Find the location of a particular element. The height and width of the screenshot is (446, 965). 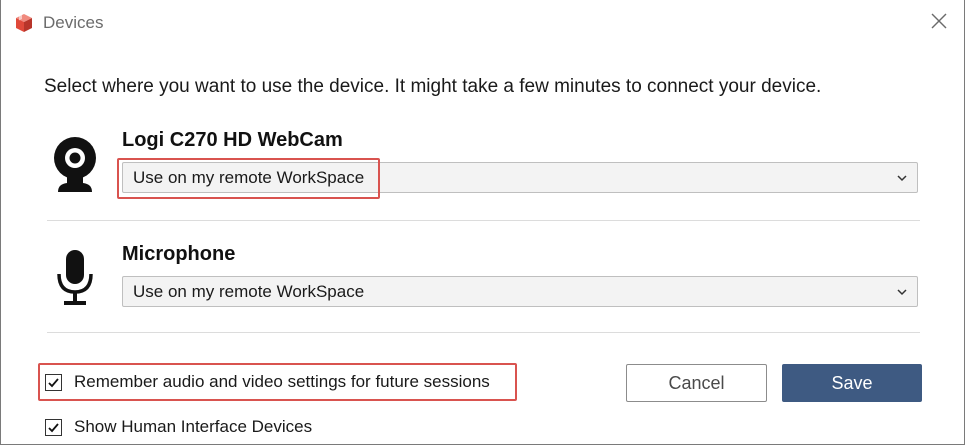

microphone-usage-select: Use on my remote WorkSpace is located at coordinates (520, 291).